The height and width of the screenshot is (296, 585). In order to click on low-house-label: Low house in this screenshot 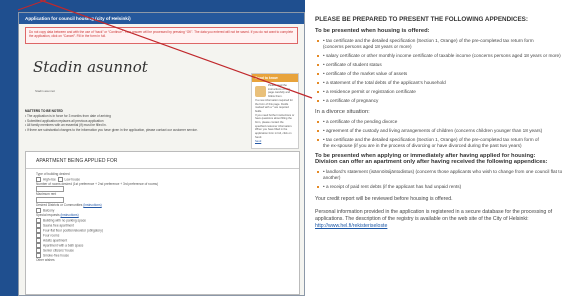, I will do `click(72, 179)`.